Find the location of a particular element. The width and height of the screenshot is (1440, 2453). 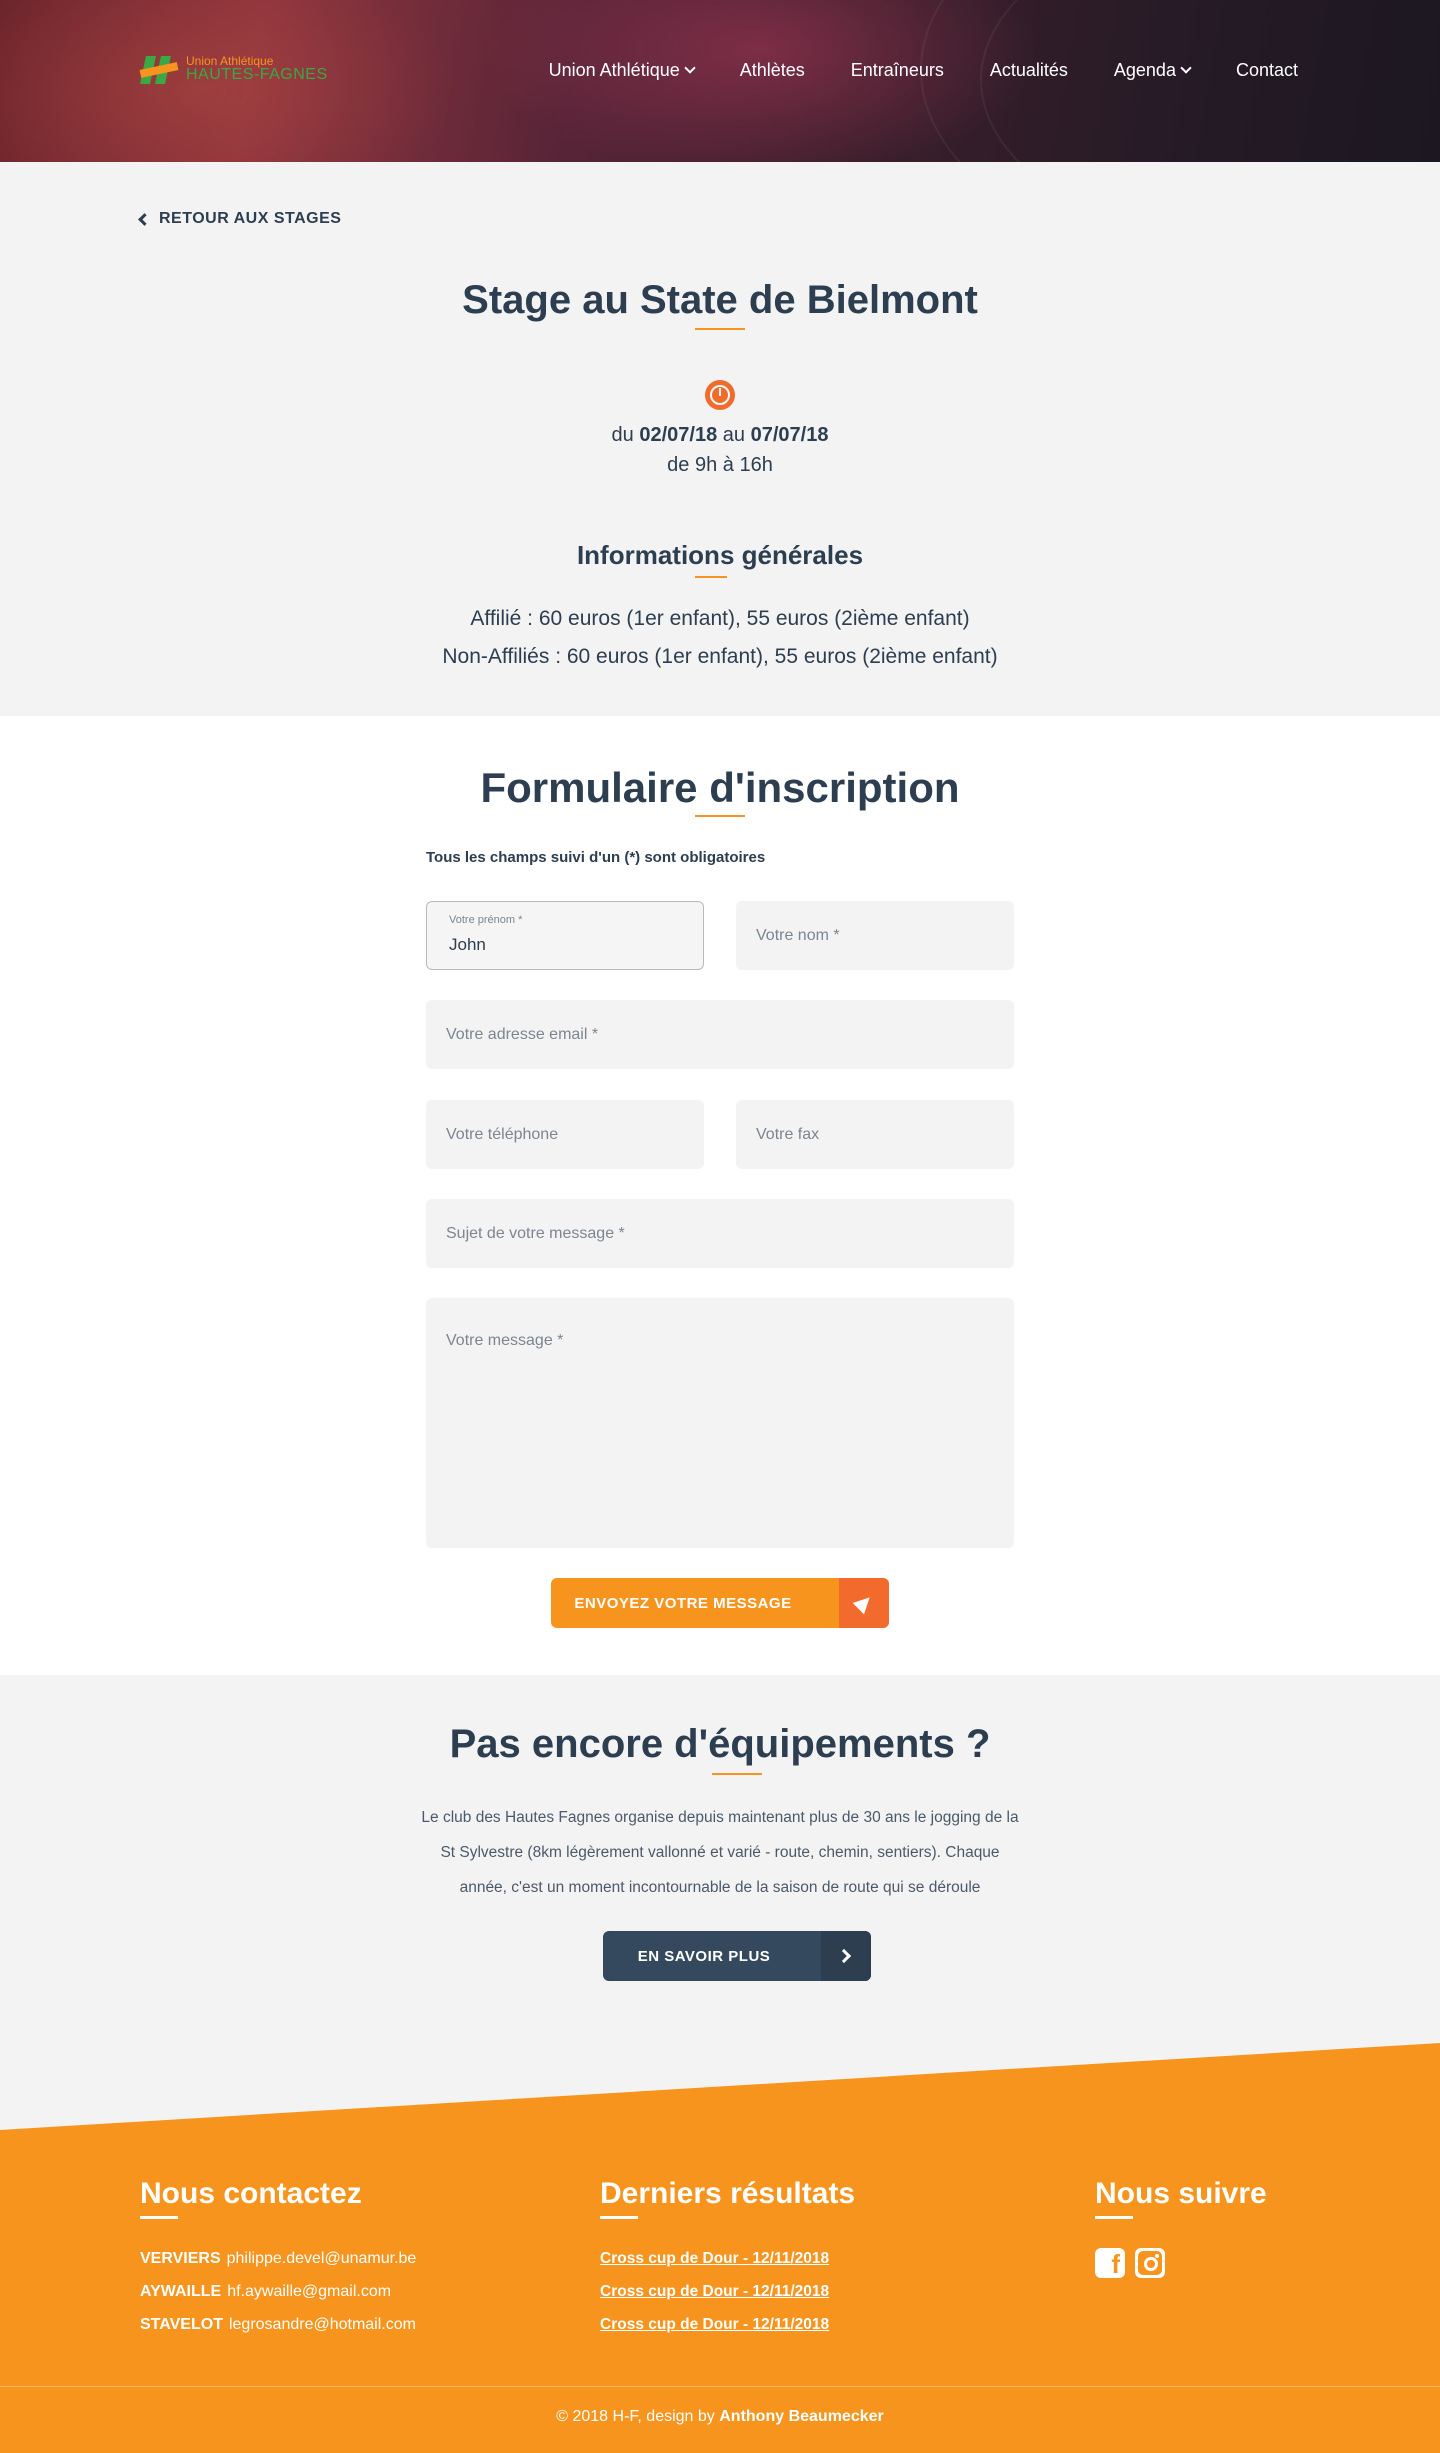

copyright-prefix: © 2018 H-F, design by is located at coordinates (635, 2416).